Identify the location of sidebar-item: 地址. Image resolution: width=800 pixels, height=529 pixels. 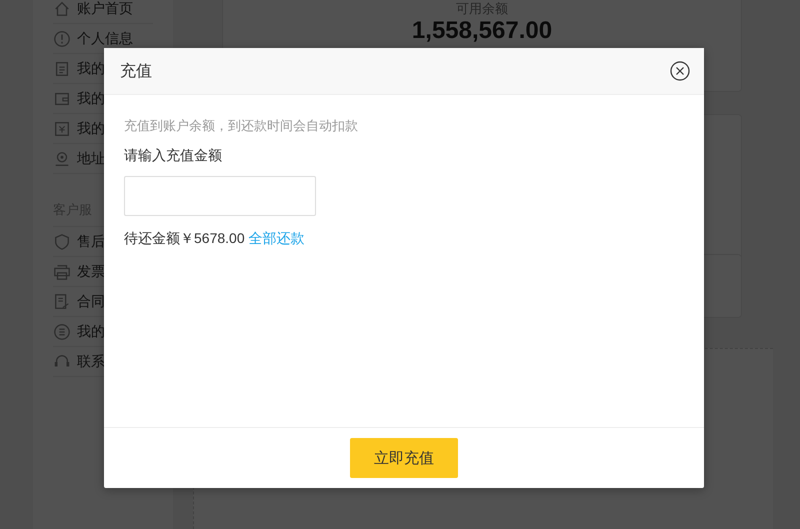
(91, 159).